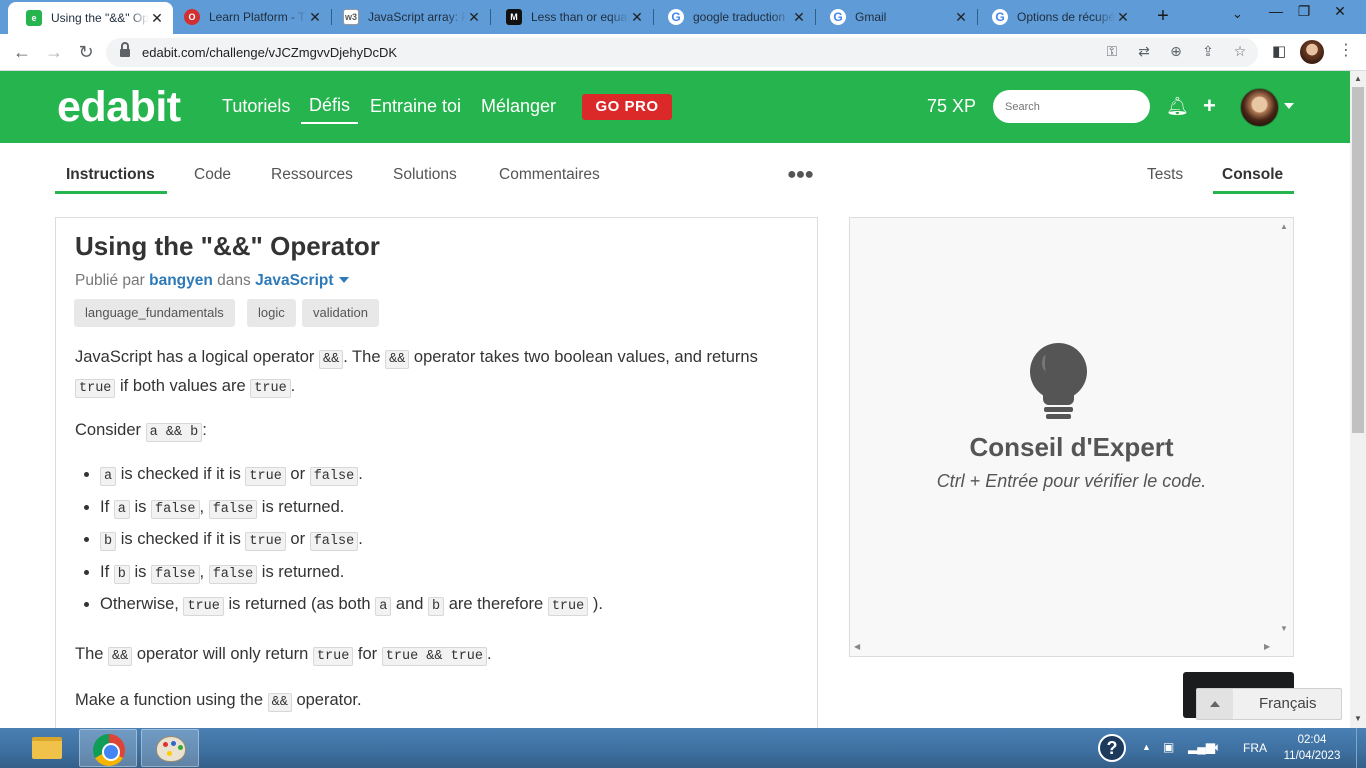 The width and height of the screenshot is (1366, 768). Describe the element at coordinates (86, 52) in the screenshot. I see `reload-icon: ↻` at that location.